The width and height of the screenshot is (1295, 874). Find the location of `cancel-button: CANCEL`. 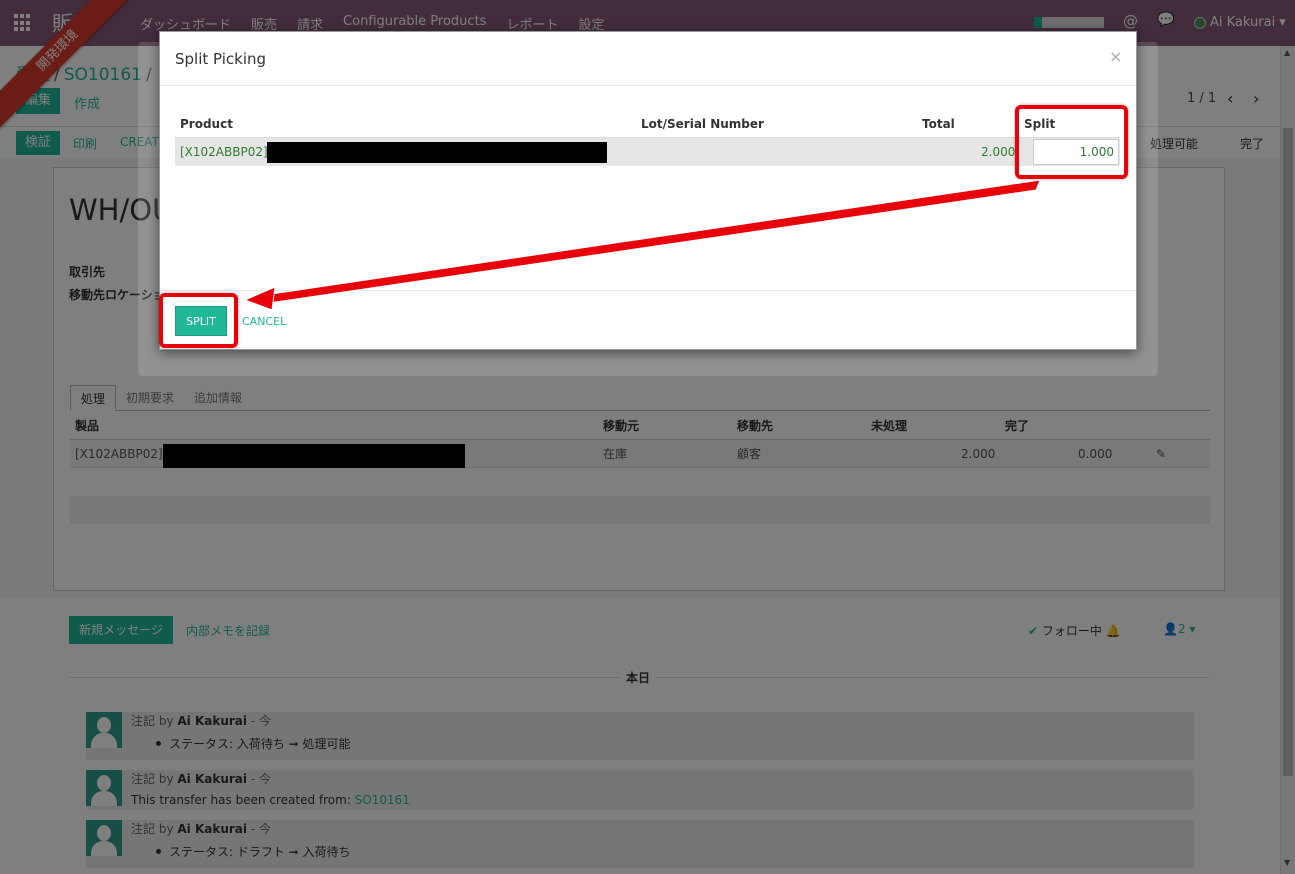

cancel-button: CANCEL is located at coordinates (264, 321).